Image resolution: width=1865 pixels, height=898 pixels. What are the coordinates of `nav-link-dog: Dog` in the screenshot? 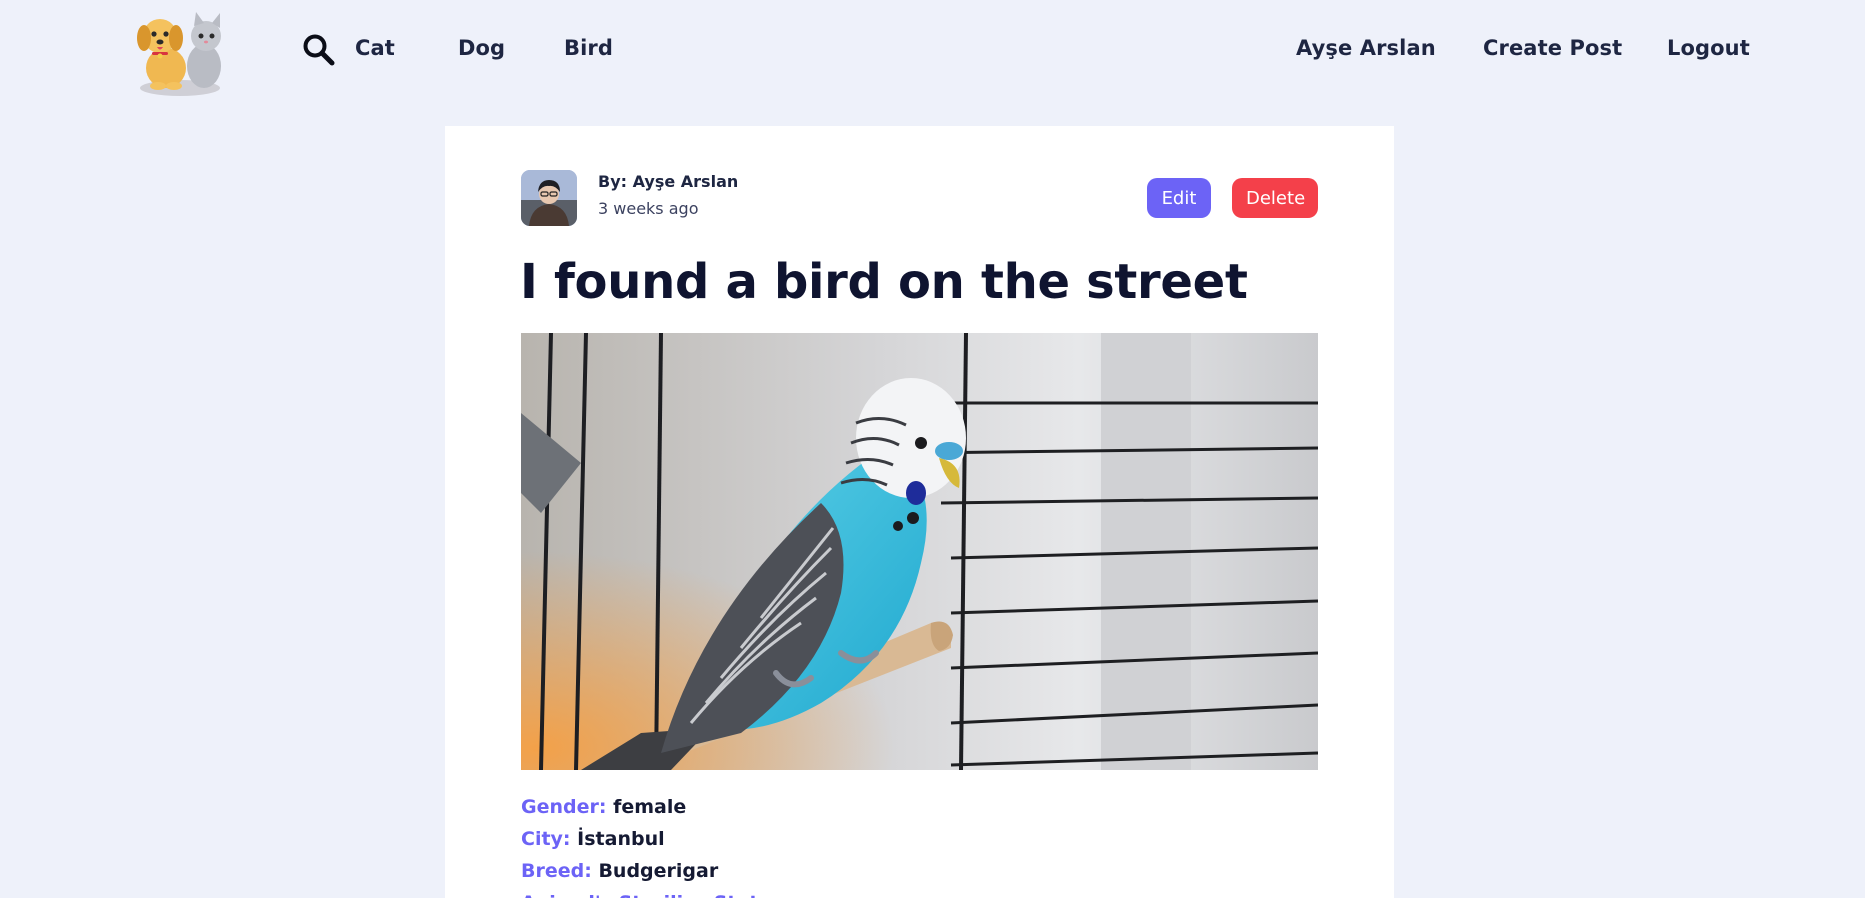 It's located at (481, 48).